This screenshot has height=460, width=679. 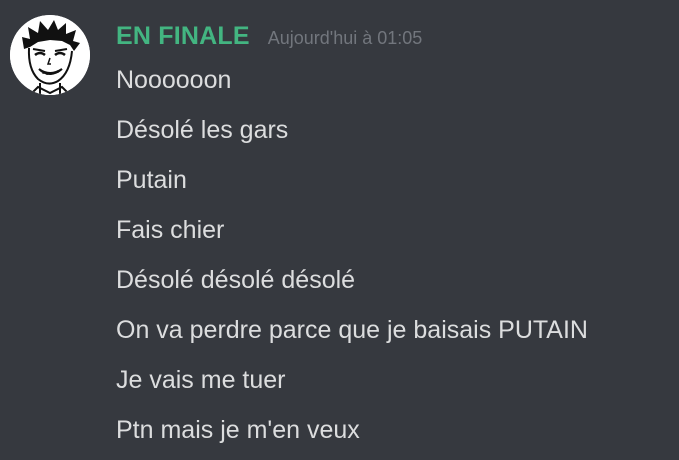 What do you see at coordinates (345, 38) in the screenshot?
I see `timestamp: Aujourd'hui à 01:05` at bounding box center [345, 38].